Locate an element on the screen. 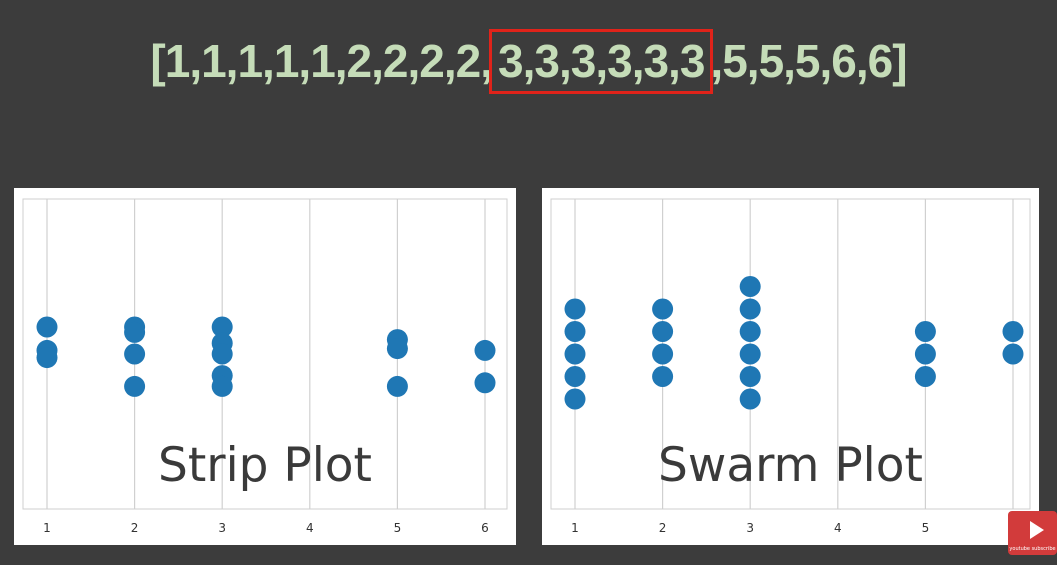 The image size is (1057, 565). chart-label: Strip Plot is located at coordinates (265, 465).